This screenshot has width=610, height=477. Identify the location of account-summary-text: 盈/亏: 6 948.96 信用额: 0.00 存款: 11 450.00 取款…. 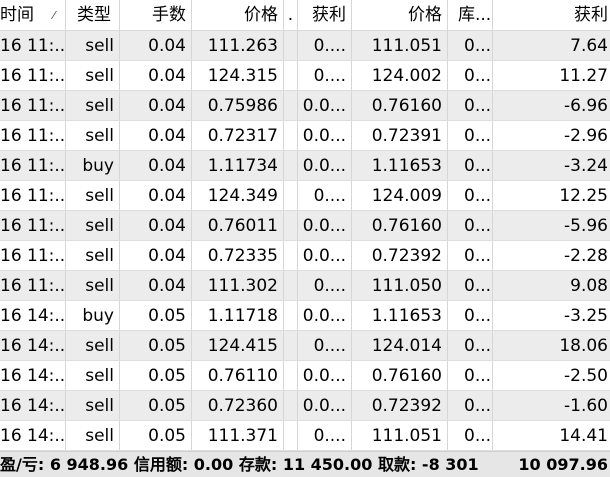
(239, 464).